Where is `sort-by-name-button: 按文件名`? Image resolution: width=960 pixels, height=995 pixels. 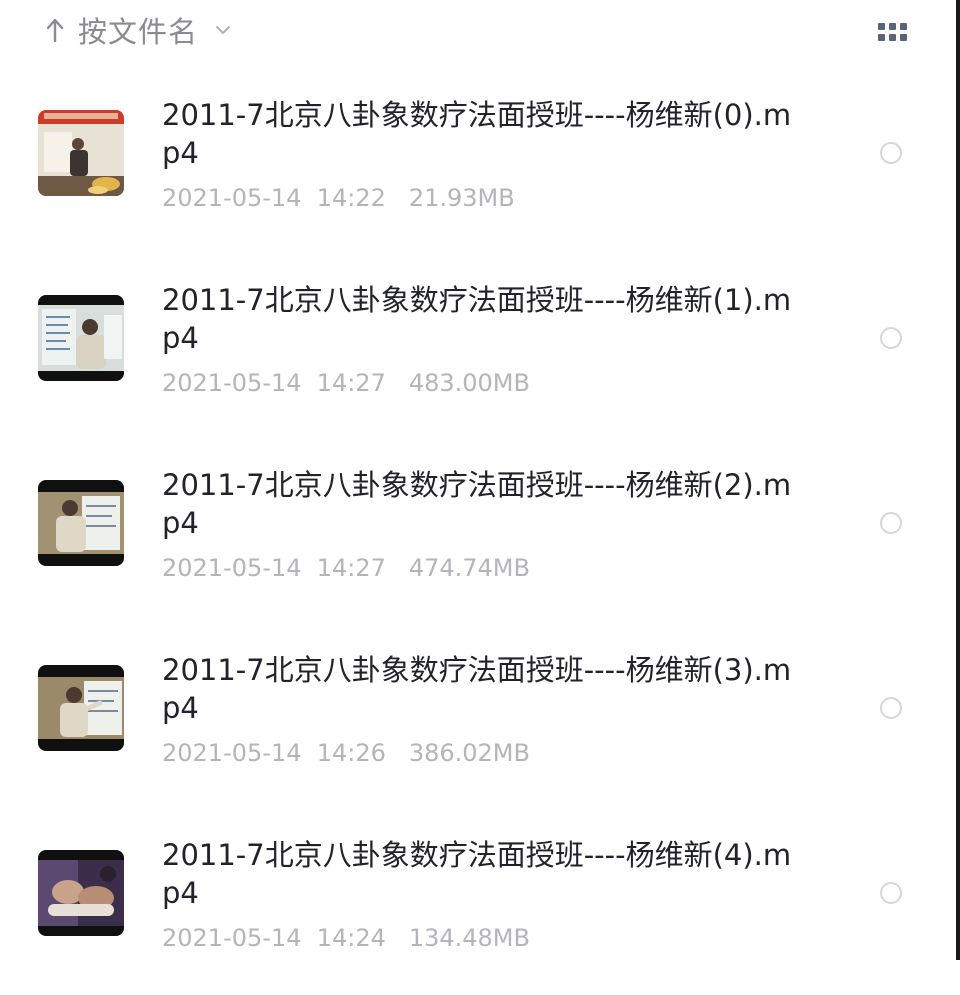 sort-by-name-button: 按文件名 is located at coordinates (138, 30).